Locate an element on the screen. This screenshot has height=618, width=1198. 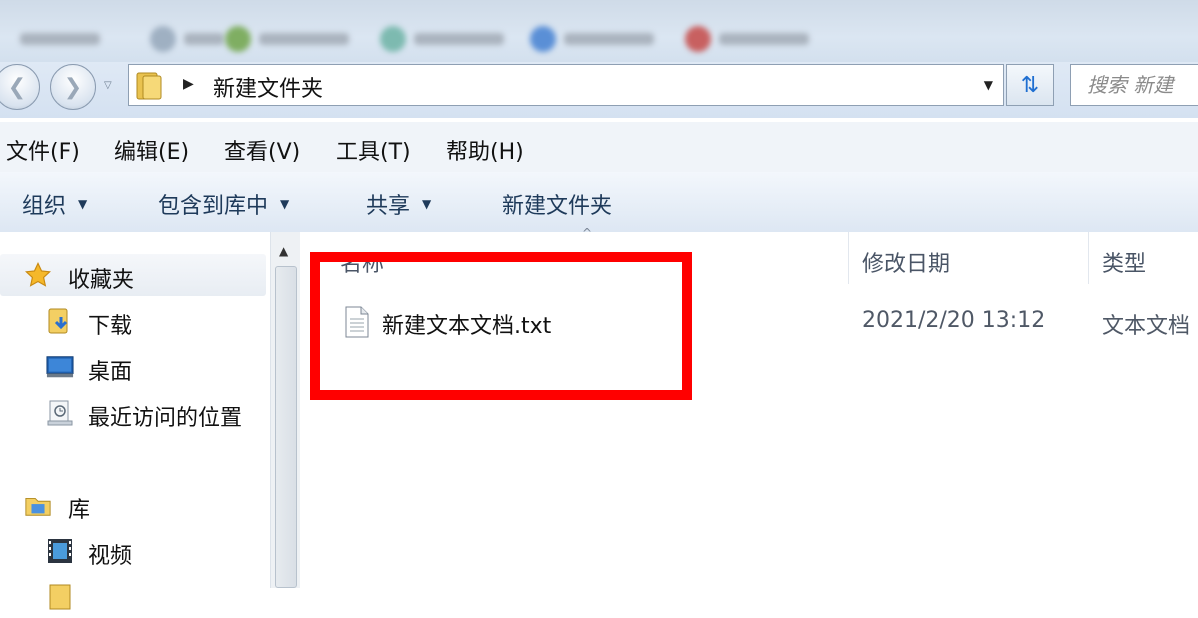
organize-button: 组织 ▼ is located at coordinates (54, 204).